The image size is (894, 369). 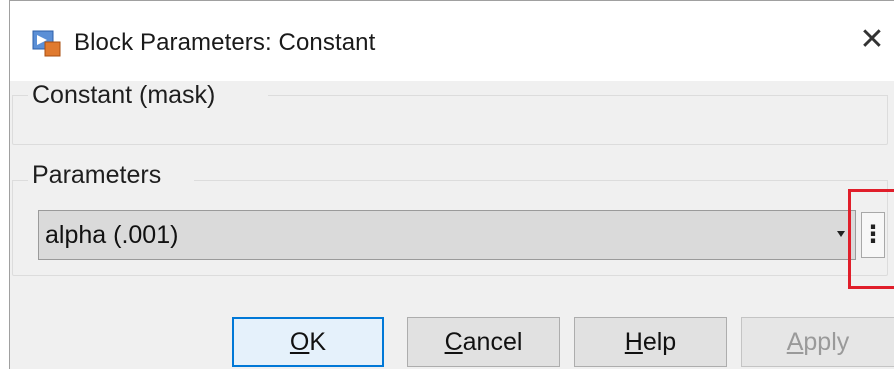 What do you see at coordinates (841, 234) in the screenshot?
I see `dropdown-arrow-icon` at bounding box center [841, 234].